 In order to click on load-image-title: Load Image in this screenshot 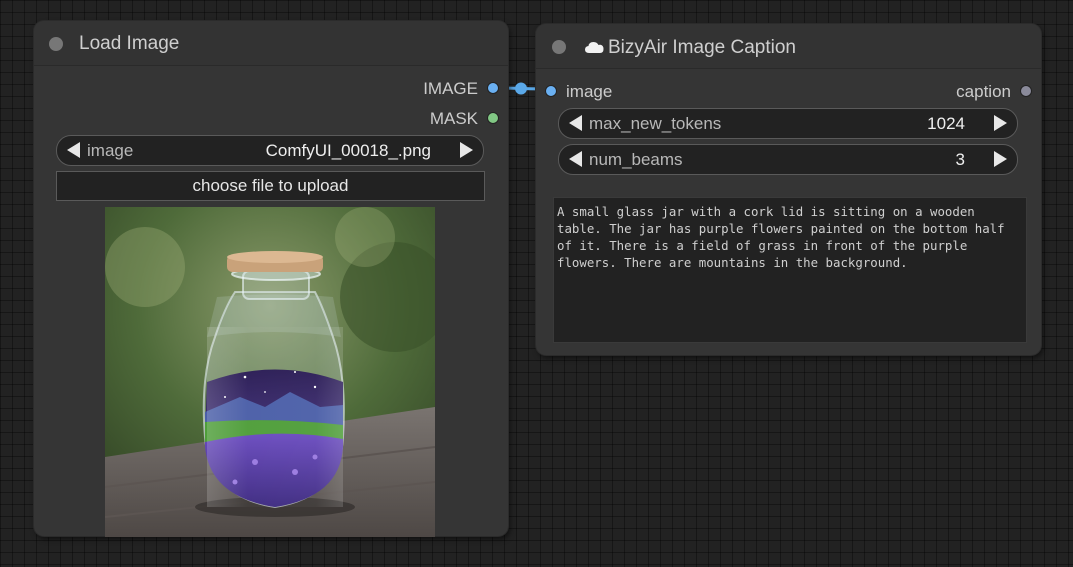, I will do `click(129, 43)`.